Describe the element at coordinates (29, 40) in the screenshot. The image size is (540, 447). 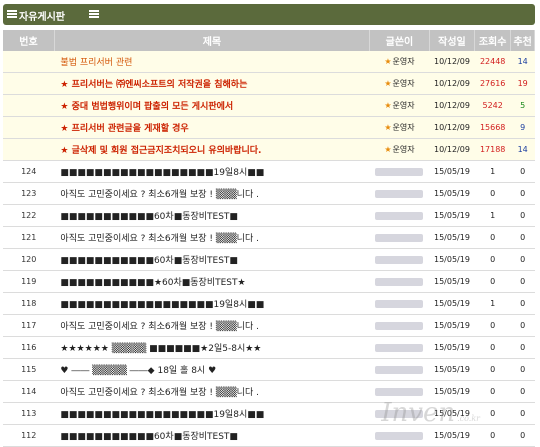
I see `col-num-header: 번호` at that location.